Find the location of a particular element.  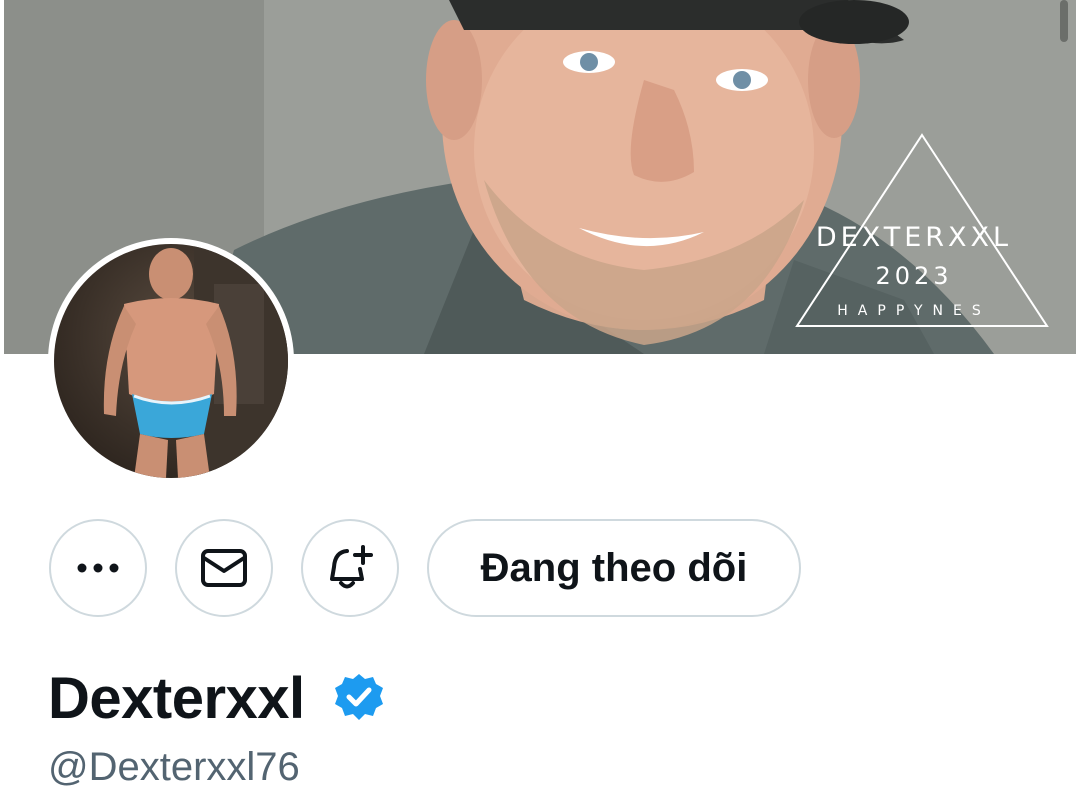

bell-plus-icon is located at coordinates (351, 567).